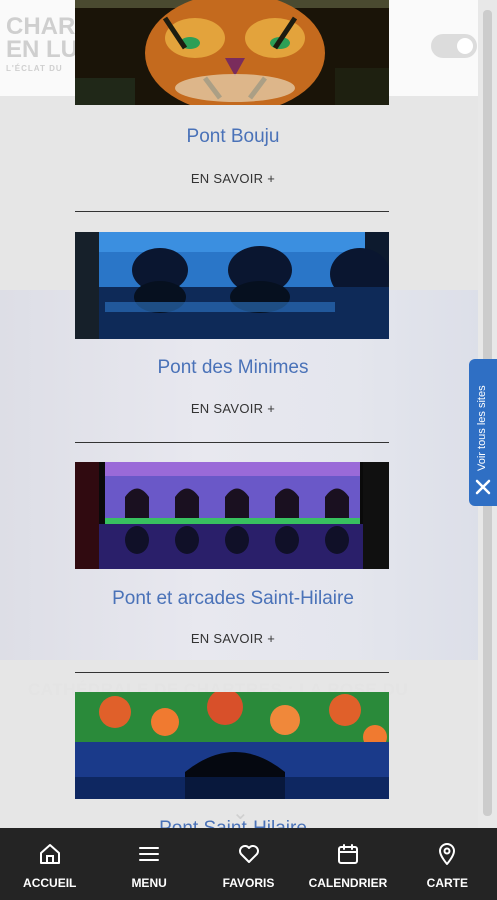 This screenshot has height=900, width=497. I want to click on site-thumbnail-pont-bouju, so click(232, 52).